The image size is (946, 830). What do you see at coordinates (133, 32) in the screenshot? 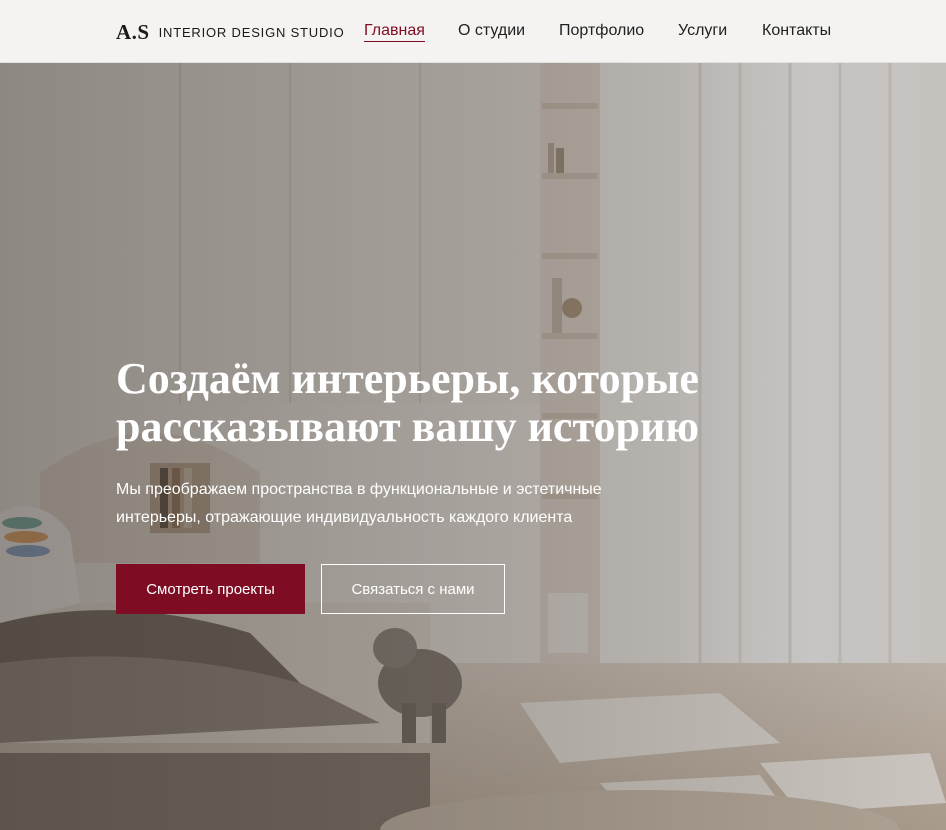
I see `logo-mark: A.S` at bounding box center [133, 32].